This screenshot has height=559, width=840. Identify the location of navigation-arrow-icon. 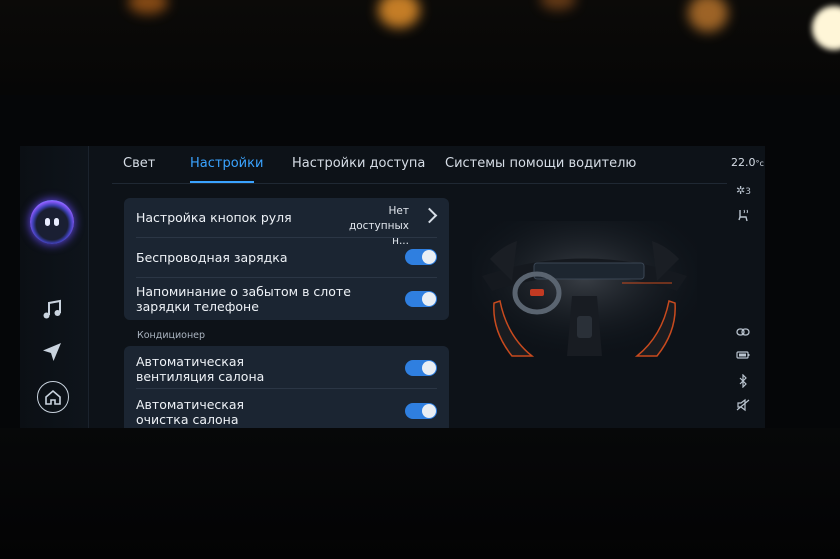
(52, 352).